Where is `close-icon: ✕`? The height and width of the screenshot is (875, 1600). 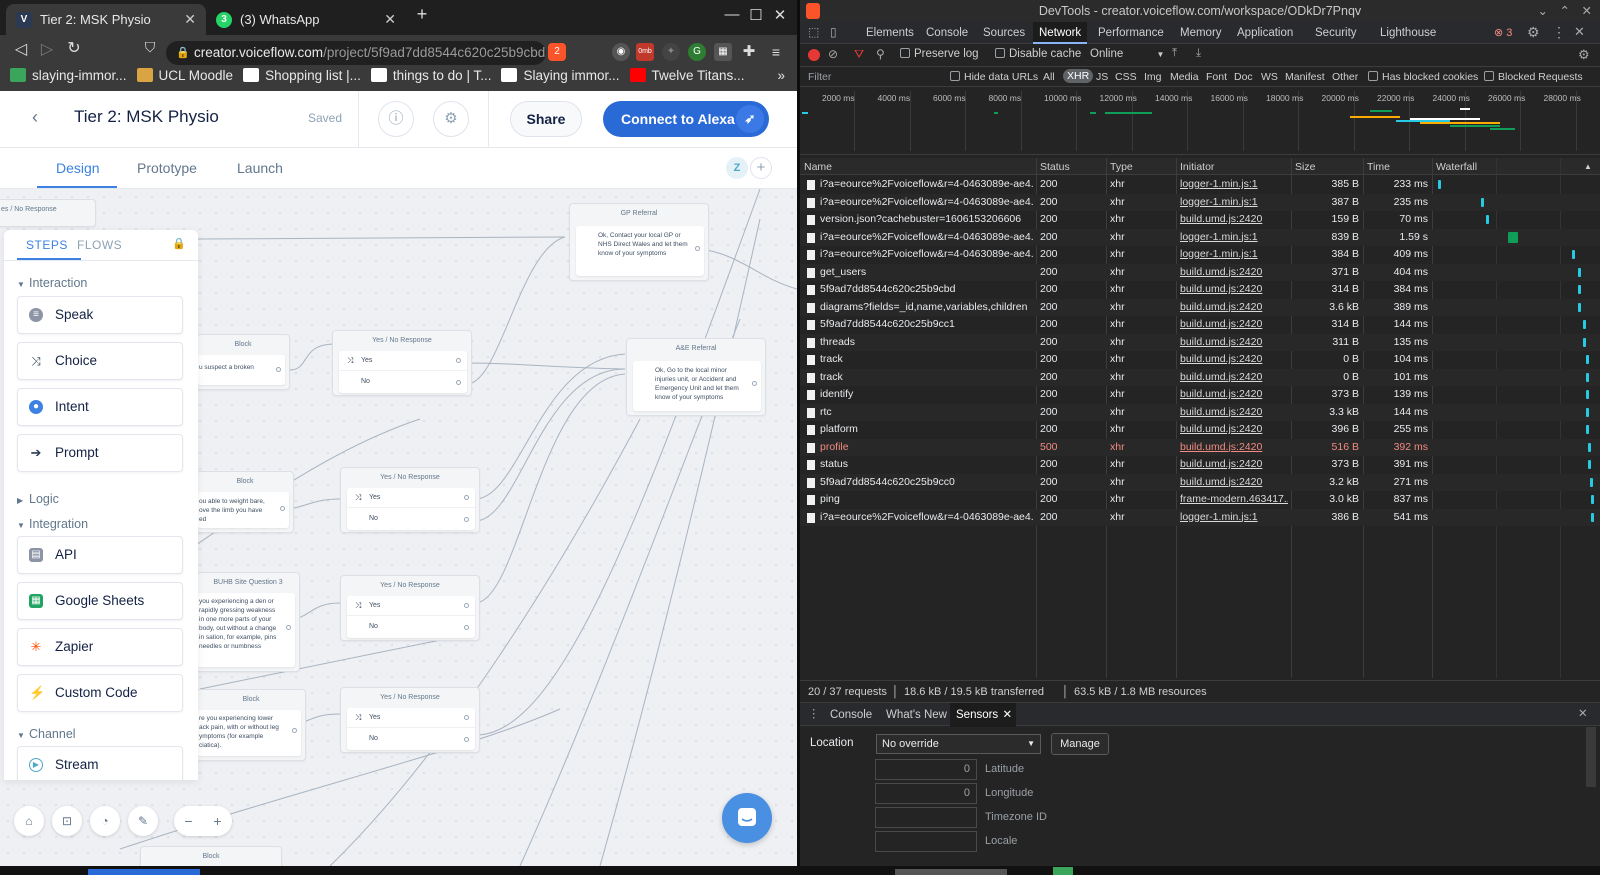
close-icon: ✕ is located at coordinates (1579, 32).